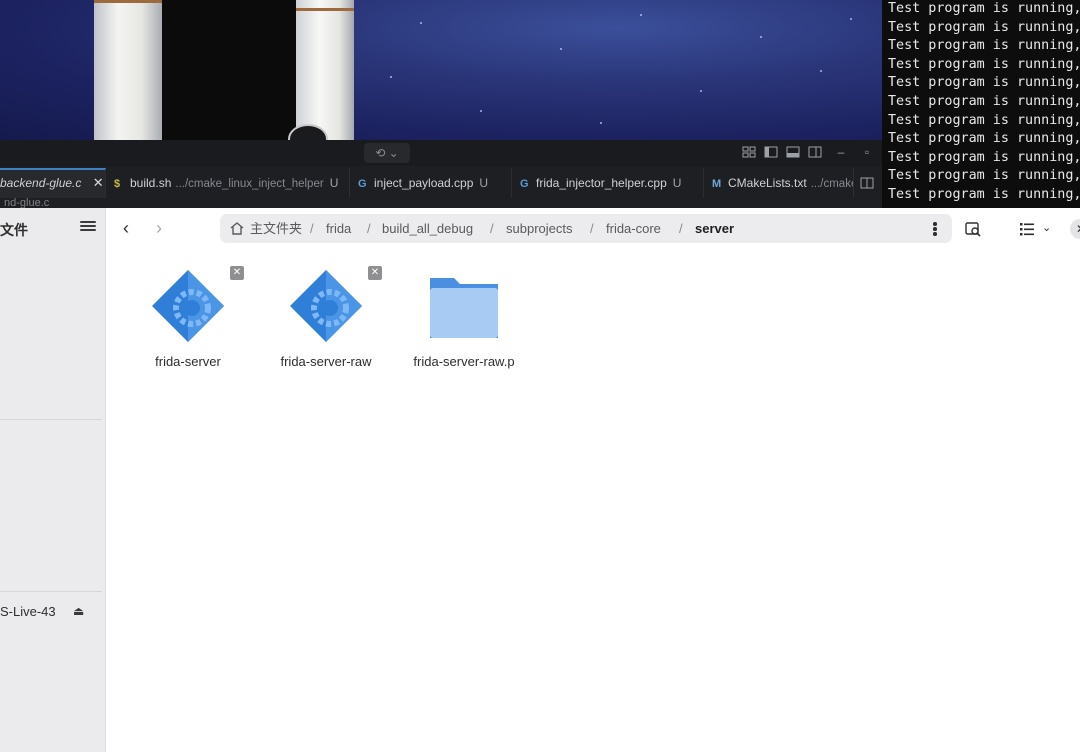 The width and height of the screenshot is (1080, 752). I want to click on toggle-panel-icon, so click(793, 152).